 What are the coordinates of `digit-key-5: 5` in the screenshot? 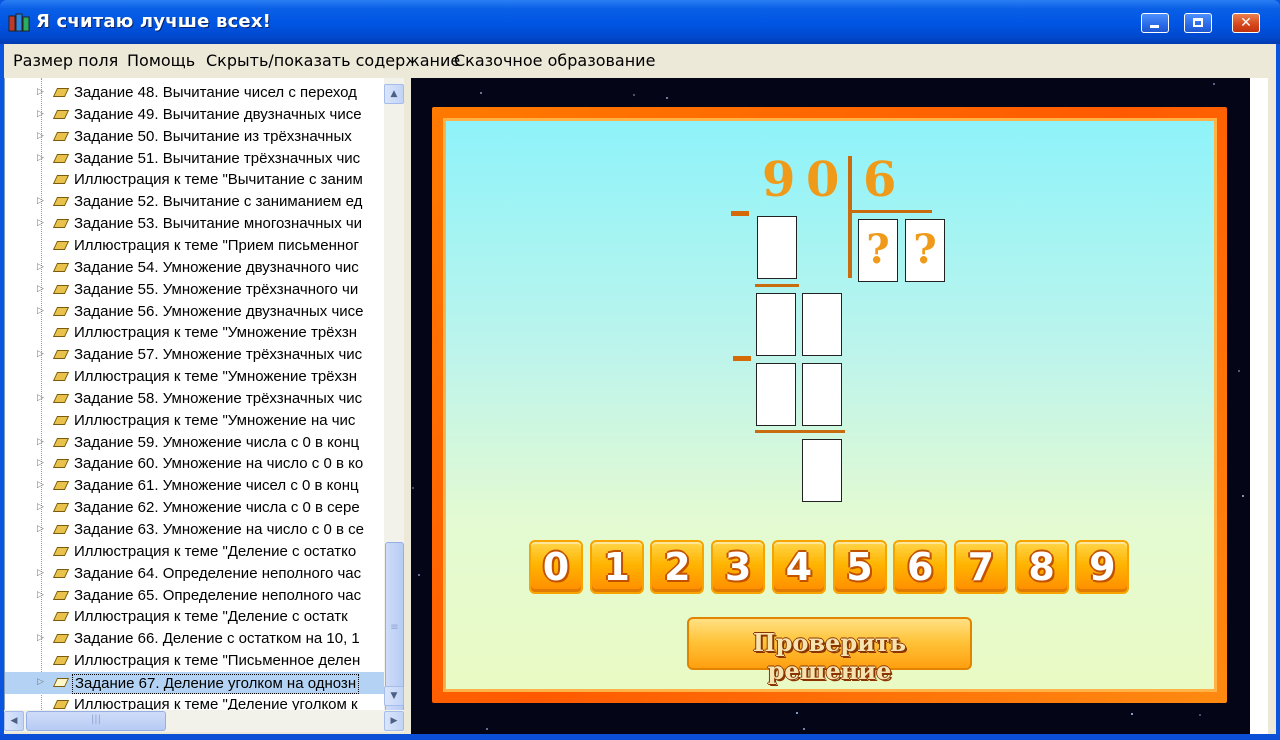 It's located at (859, 567).